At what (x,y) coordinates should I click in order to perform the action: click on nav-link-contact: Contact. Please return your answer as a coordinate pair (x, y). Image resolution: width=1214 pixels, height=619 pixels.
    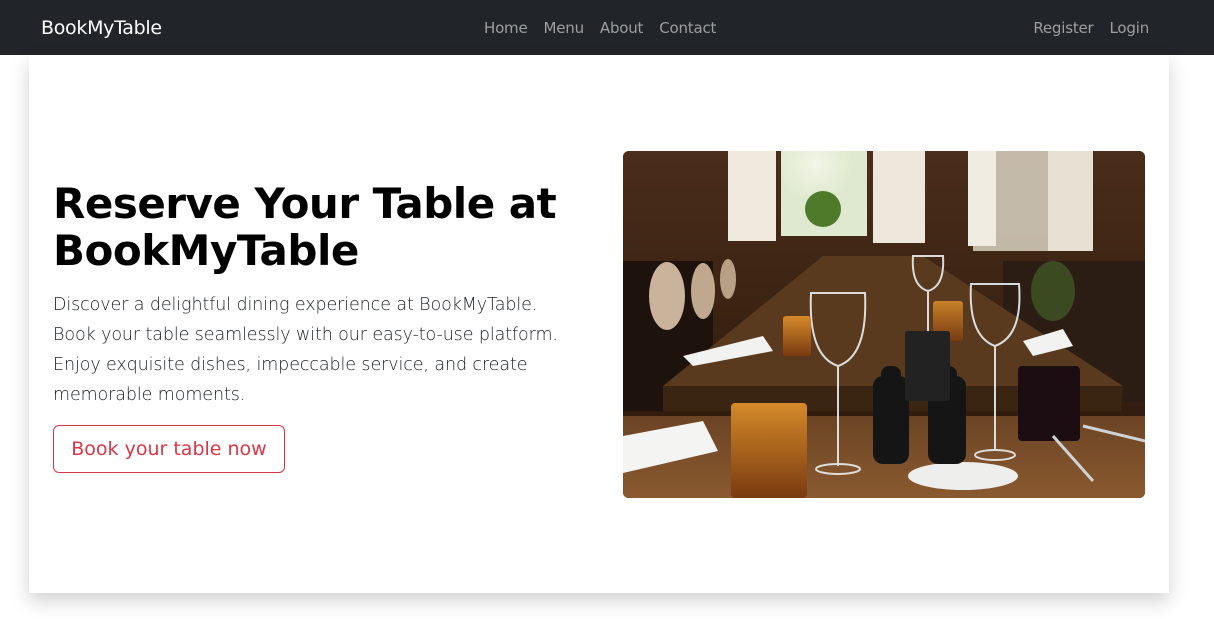
    Looking at the image, I should click on (687, 28).